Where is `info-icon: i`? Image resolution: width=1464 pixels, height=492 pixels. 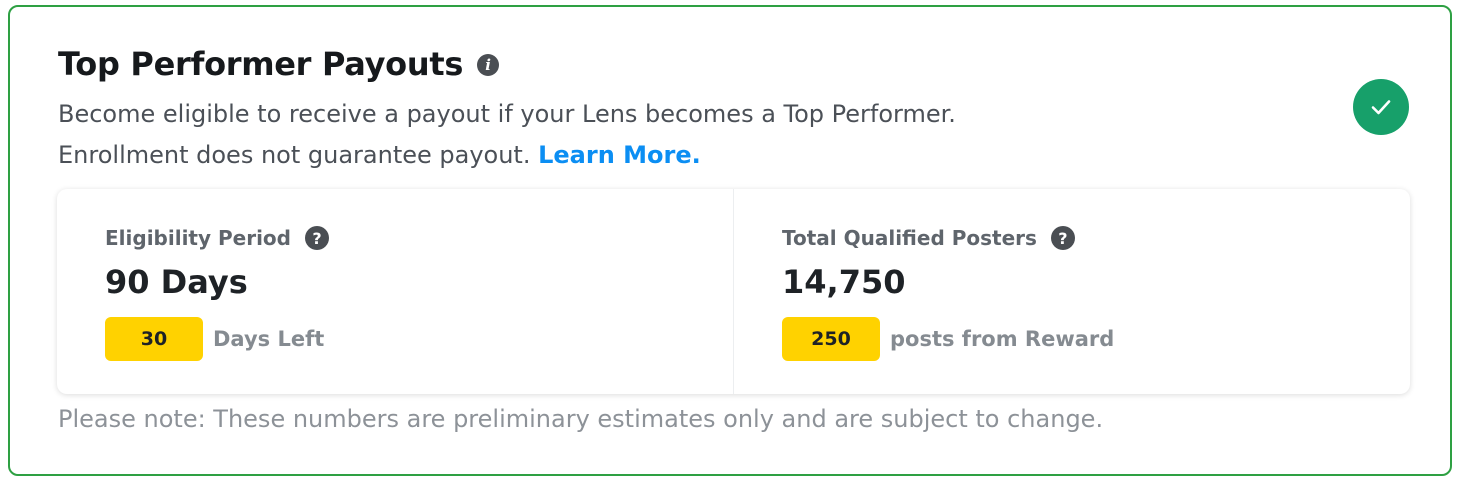 info-icon: i is located at coordinates (488, 65).